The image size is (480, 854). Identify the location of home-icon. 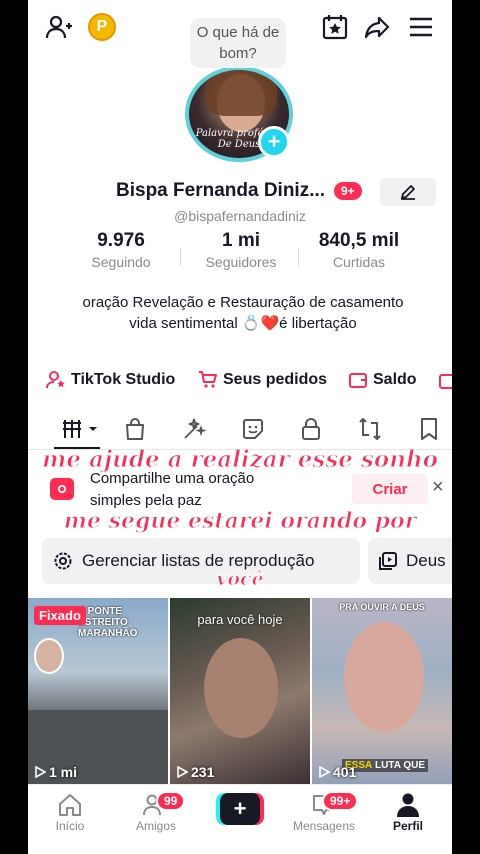
(70, 805).